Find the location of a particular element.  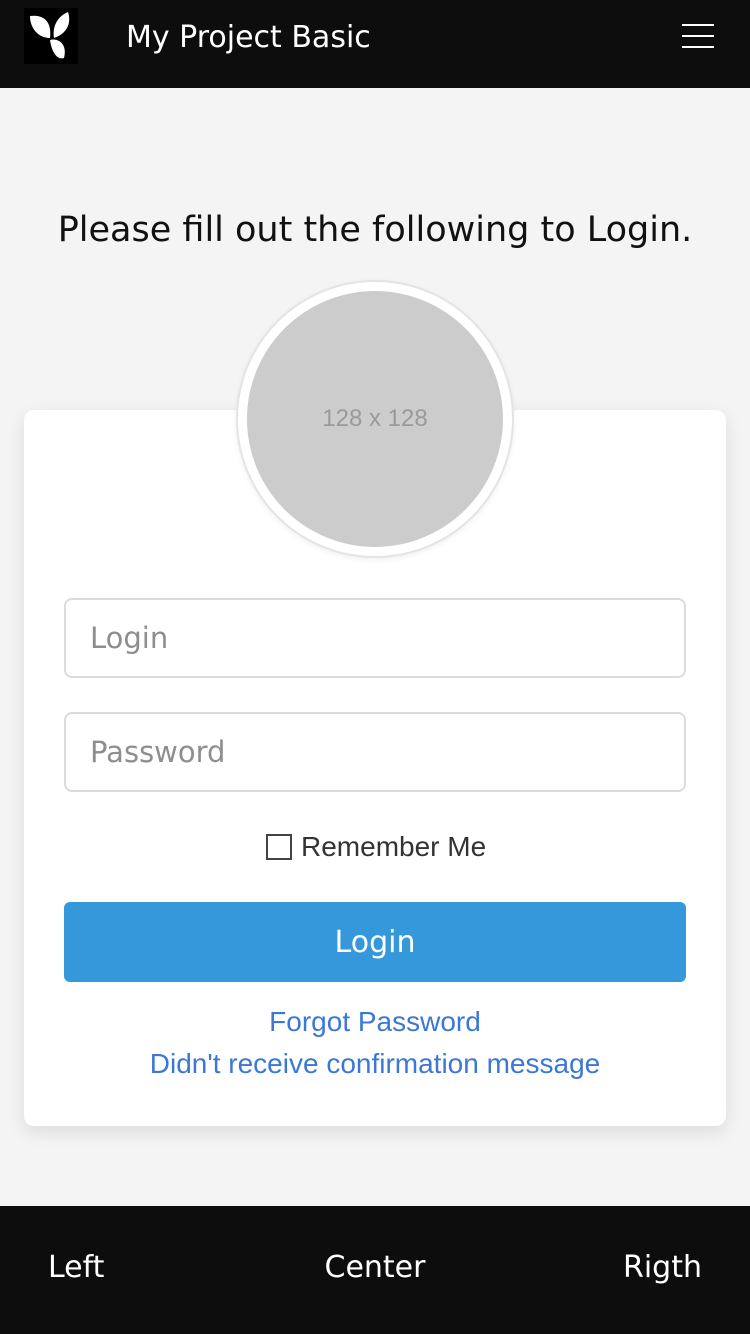

avatar-placeholder-image: 128 x 128 is located at coordinates (375, 419).